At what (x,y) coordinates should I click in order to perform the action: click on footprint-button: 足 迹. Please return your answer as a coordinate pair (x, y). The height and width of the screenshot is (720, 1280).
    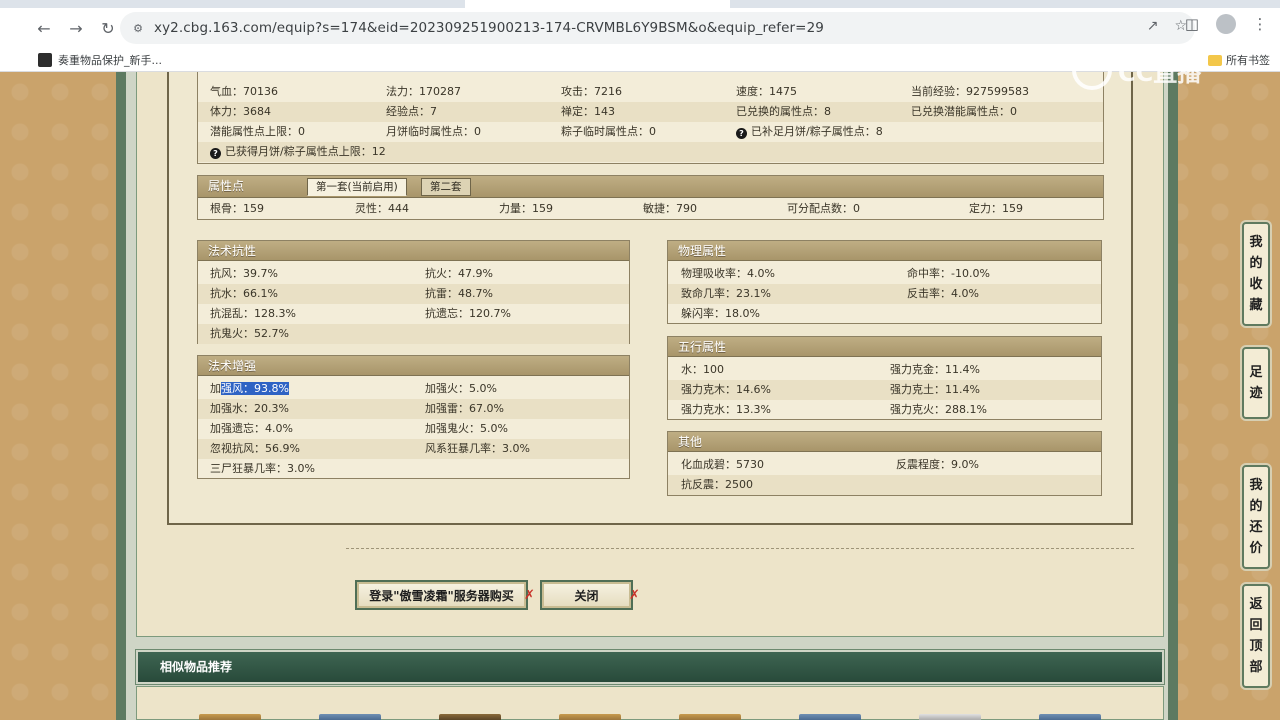
    Looking at the image, I should click on (1256, 383).